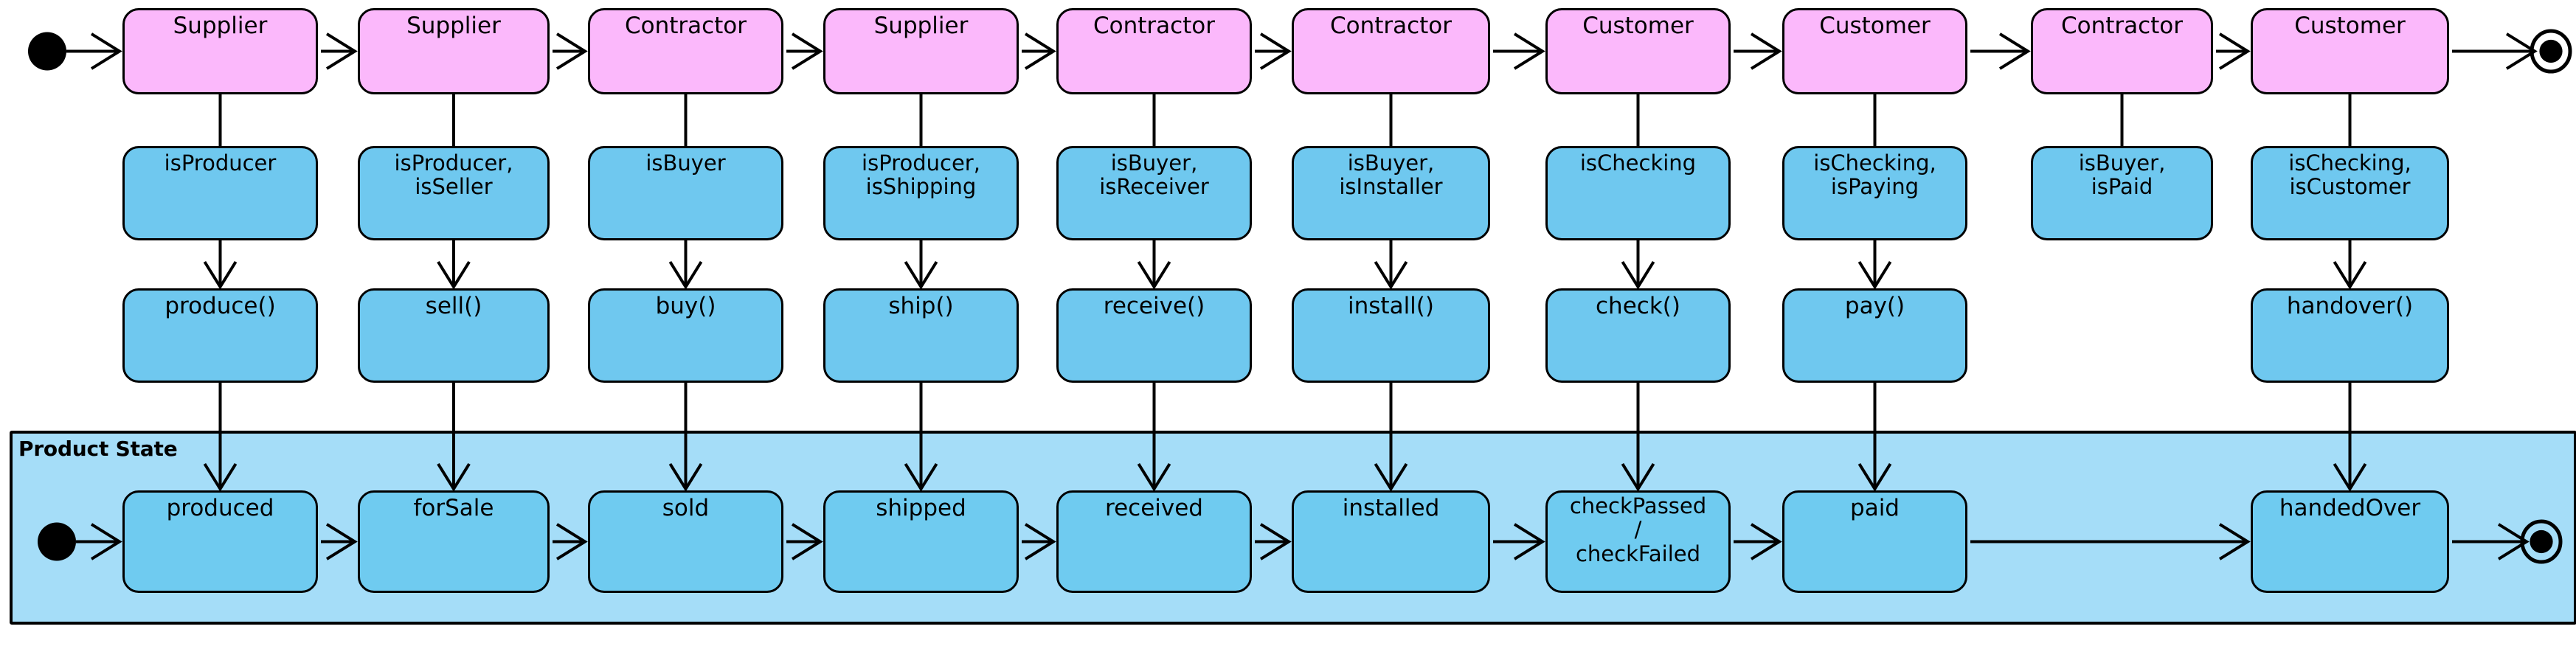  What do you see at coordinates (1638, 541) in the screenshot?
I see `state-node-7: checkPassed / checkFailed` at bounding box center [1638, 541].